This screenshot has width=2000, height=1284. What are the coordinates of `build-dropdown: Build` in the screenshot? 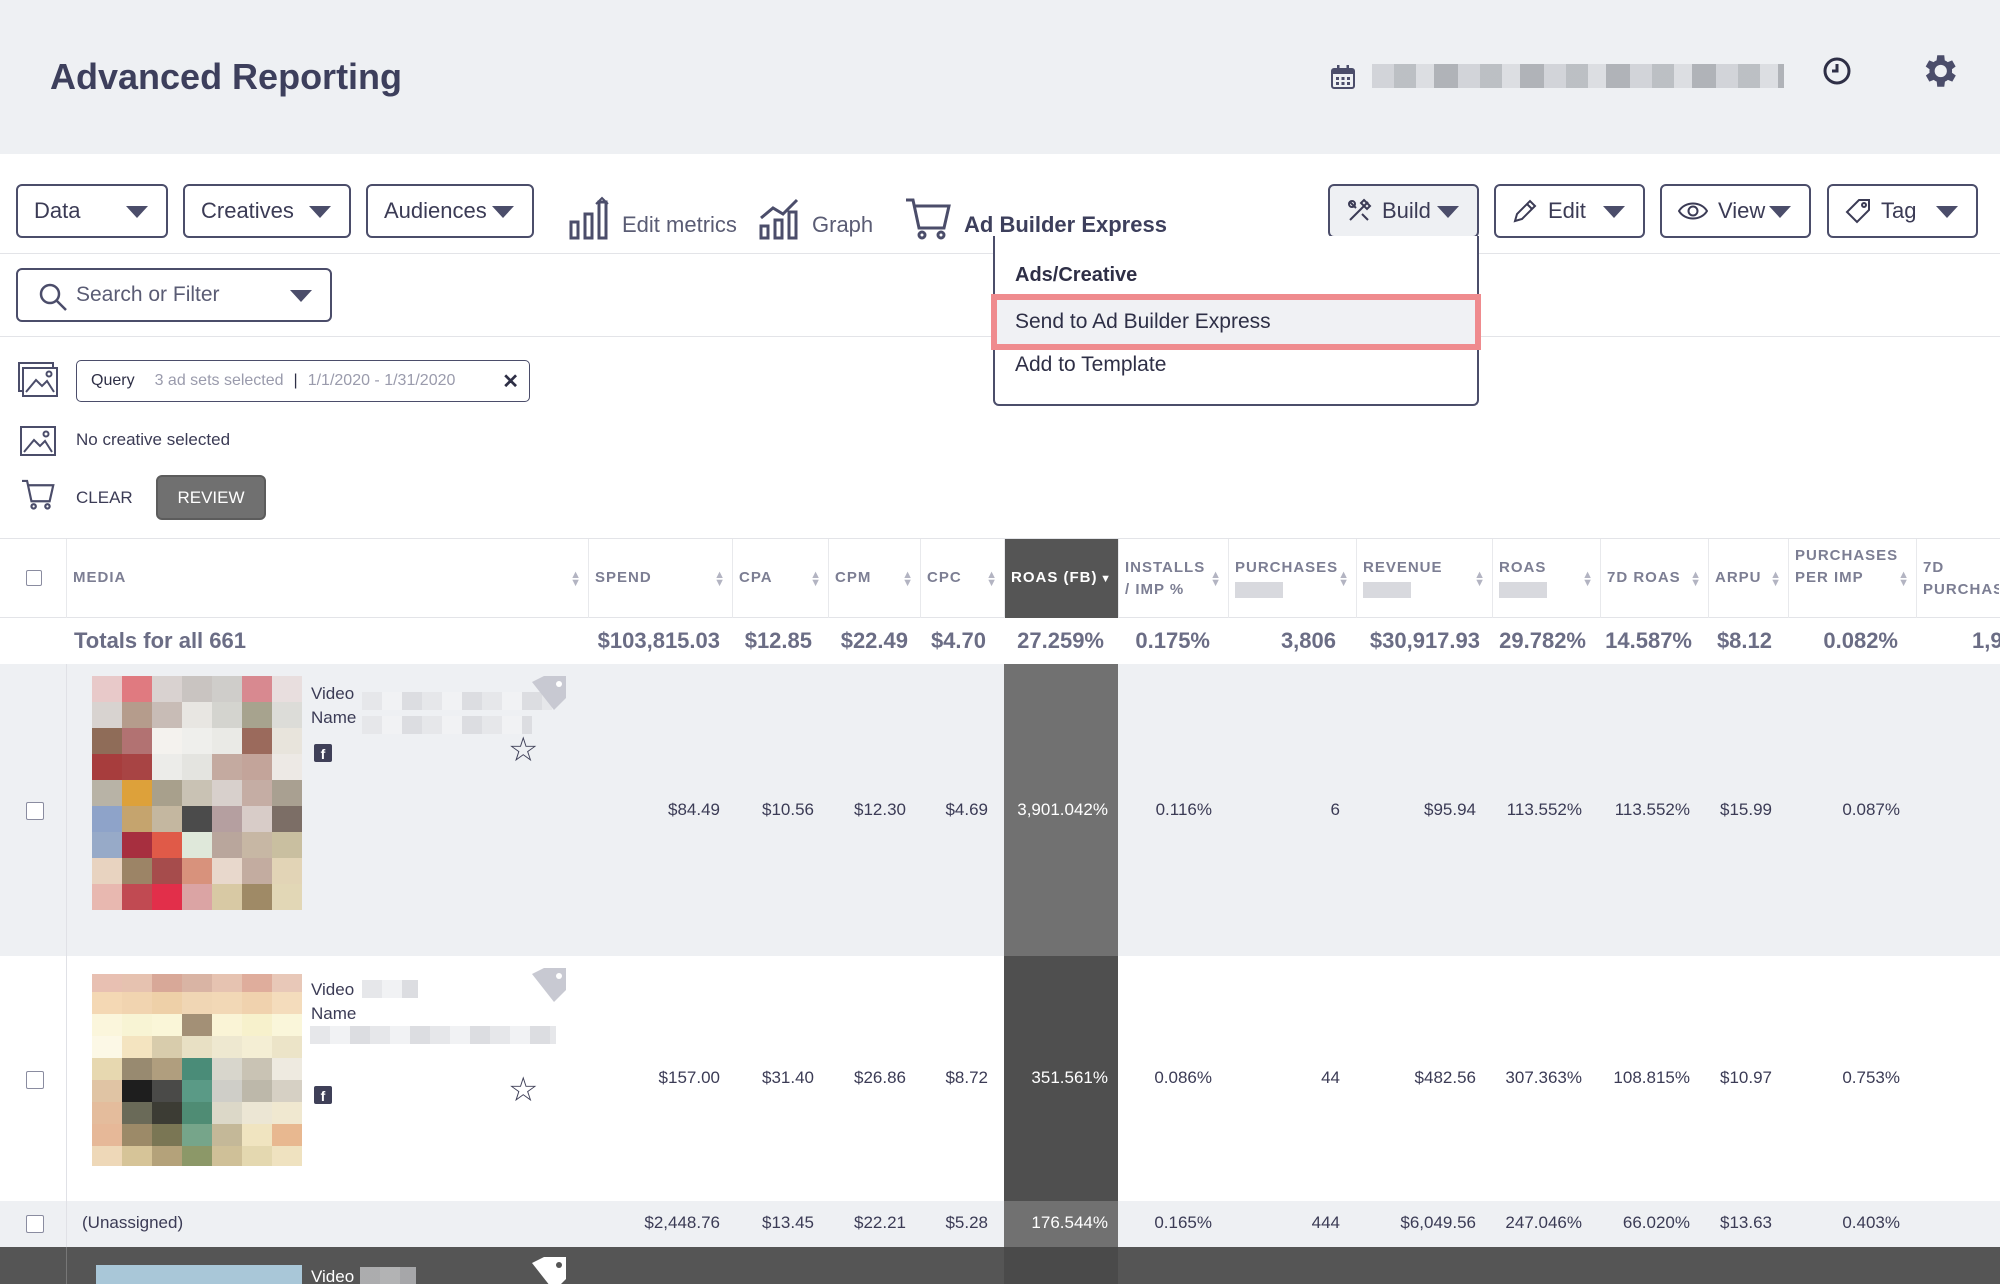 It's located at (1403, 211).